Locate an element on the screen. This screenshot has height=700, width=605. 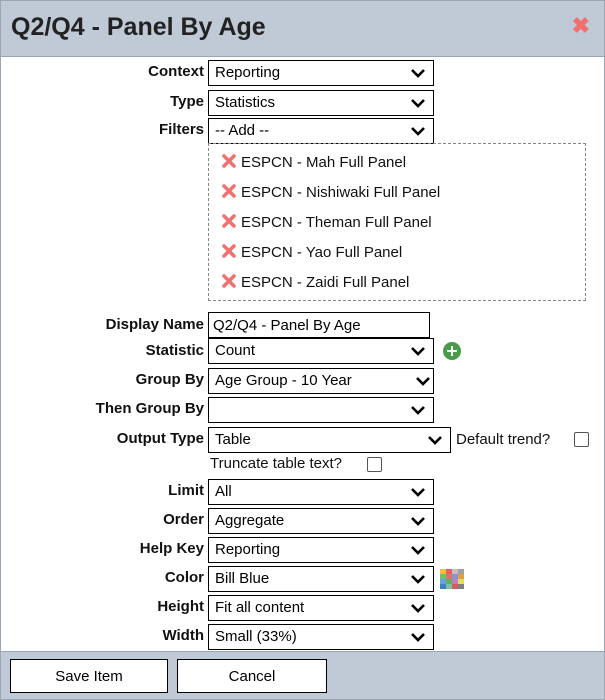
filter-item-label: ESPCN - Nishiwaki Full Panel is located at coordinates (341, 192).